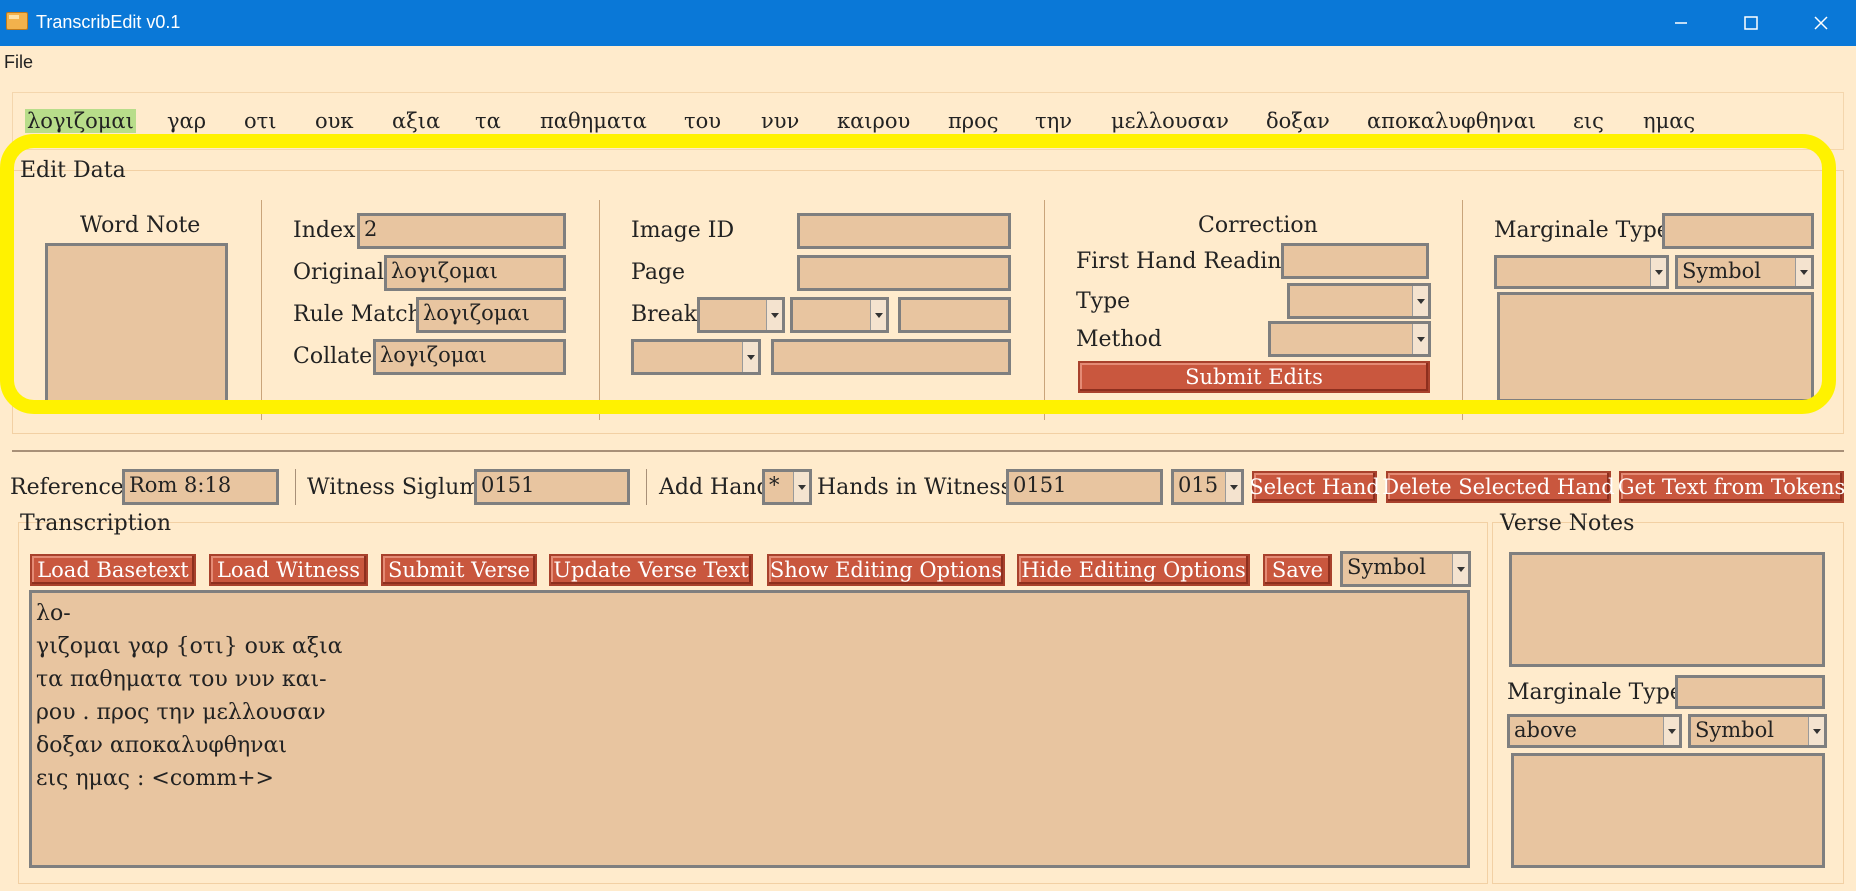  What do you see at coordinates (1084, 487) in the screenshot?
I see `hands-in-witness-field: 0151` at bounding box center [1084, 487].